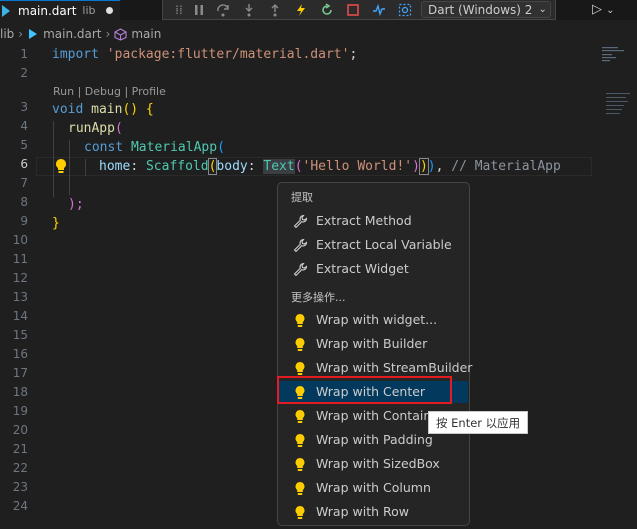 Image resolution: width=637 pixels, height=529 pixels. Describe the element at coordinates (47, 10) in the screenshot. I see `tab-filename: main.dart` at that location.